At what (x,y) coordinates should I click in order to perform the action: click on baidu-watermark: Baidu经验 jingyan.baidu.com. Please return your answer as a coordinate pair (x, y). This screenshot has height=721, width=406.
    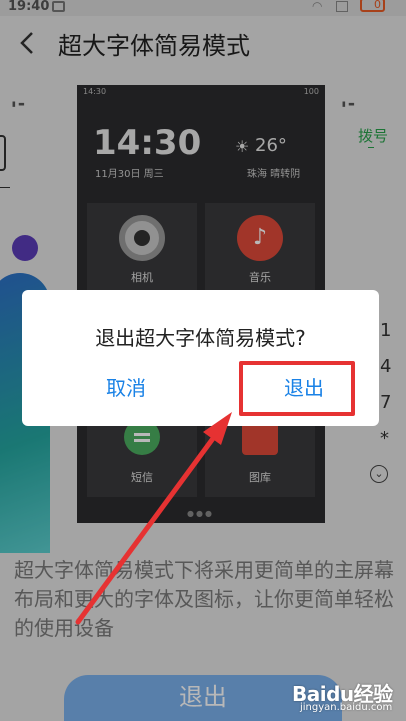
    Looking at the image, I should click on (347, 698).